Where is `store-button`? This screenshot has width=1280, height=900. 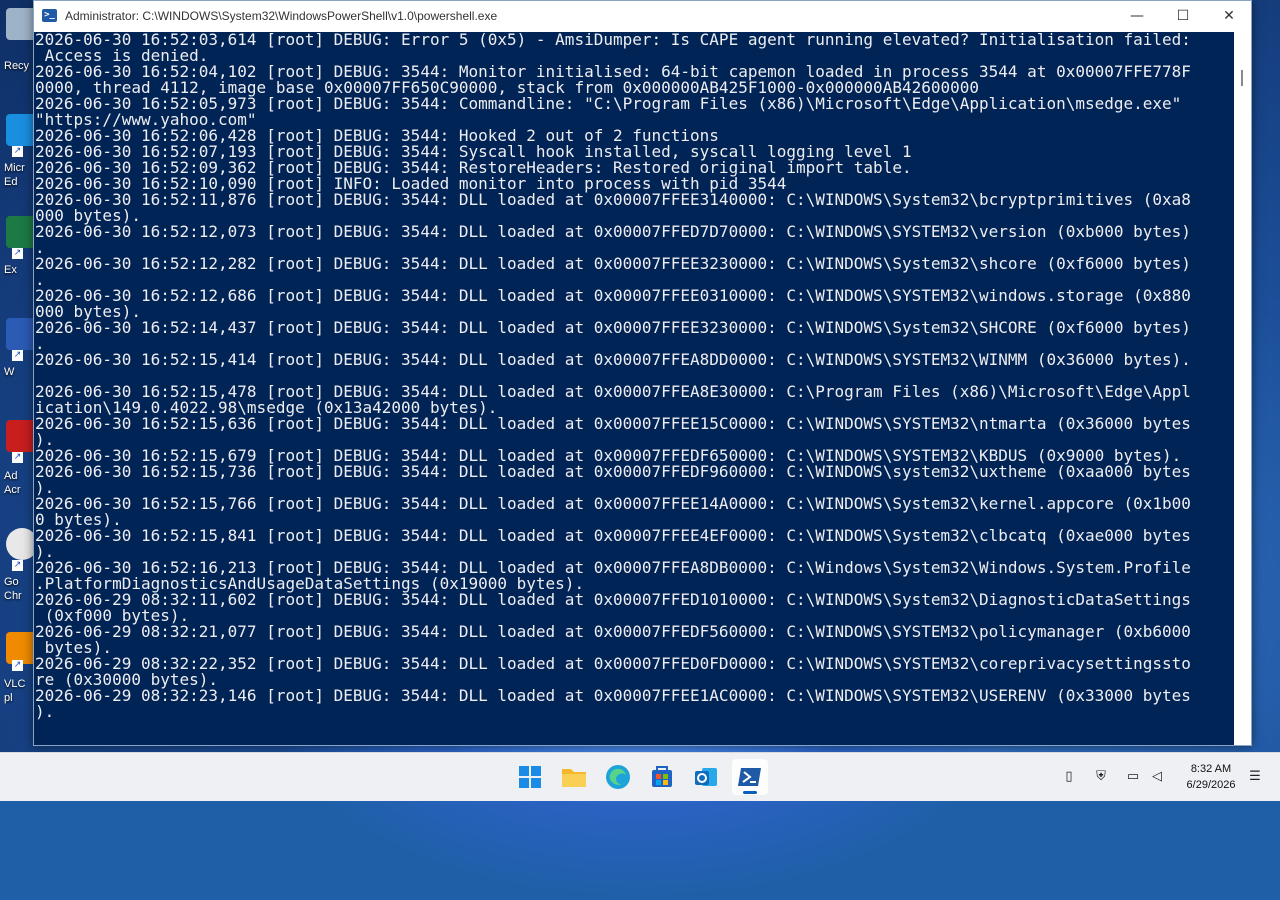 store-button is located at coordinates (662, 777).